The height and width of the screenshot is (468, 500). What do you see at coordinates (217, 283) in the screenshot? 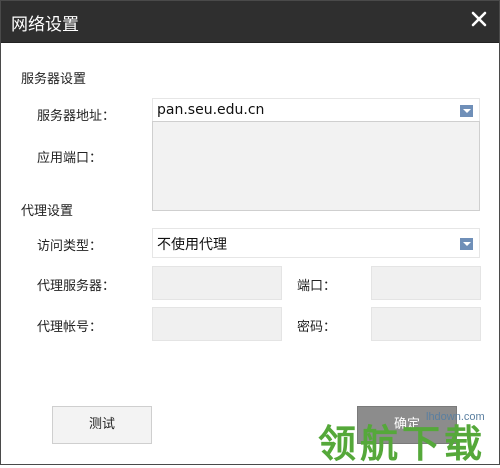
I see `proxy-server-input` at bounding box center [217, 283].